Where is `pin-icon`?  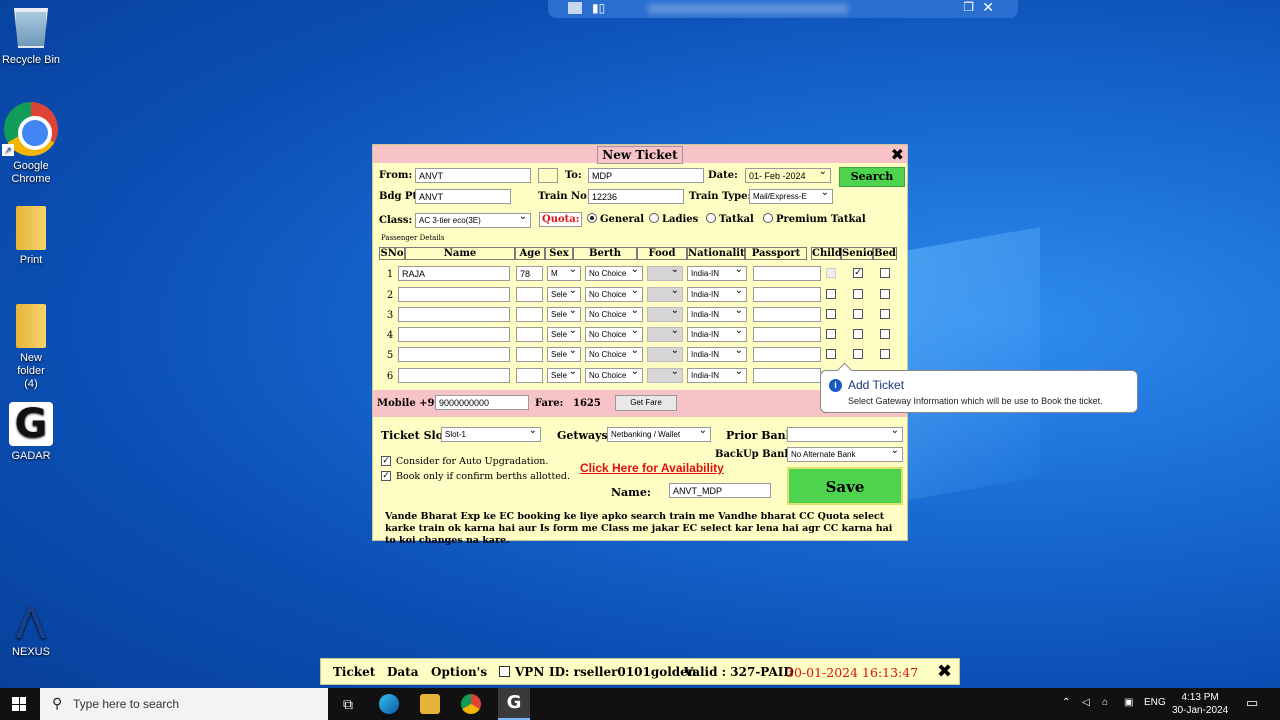
pin-icon is located at coordinates (575, 8).